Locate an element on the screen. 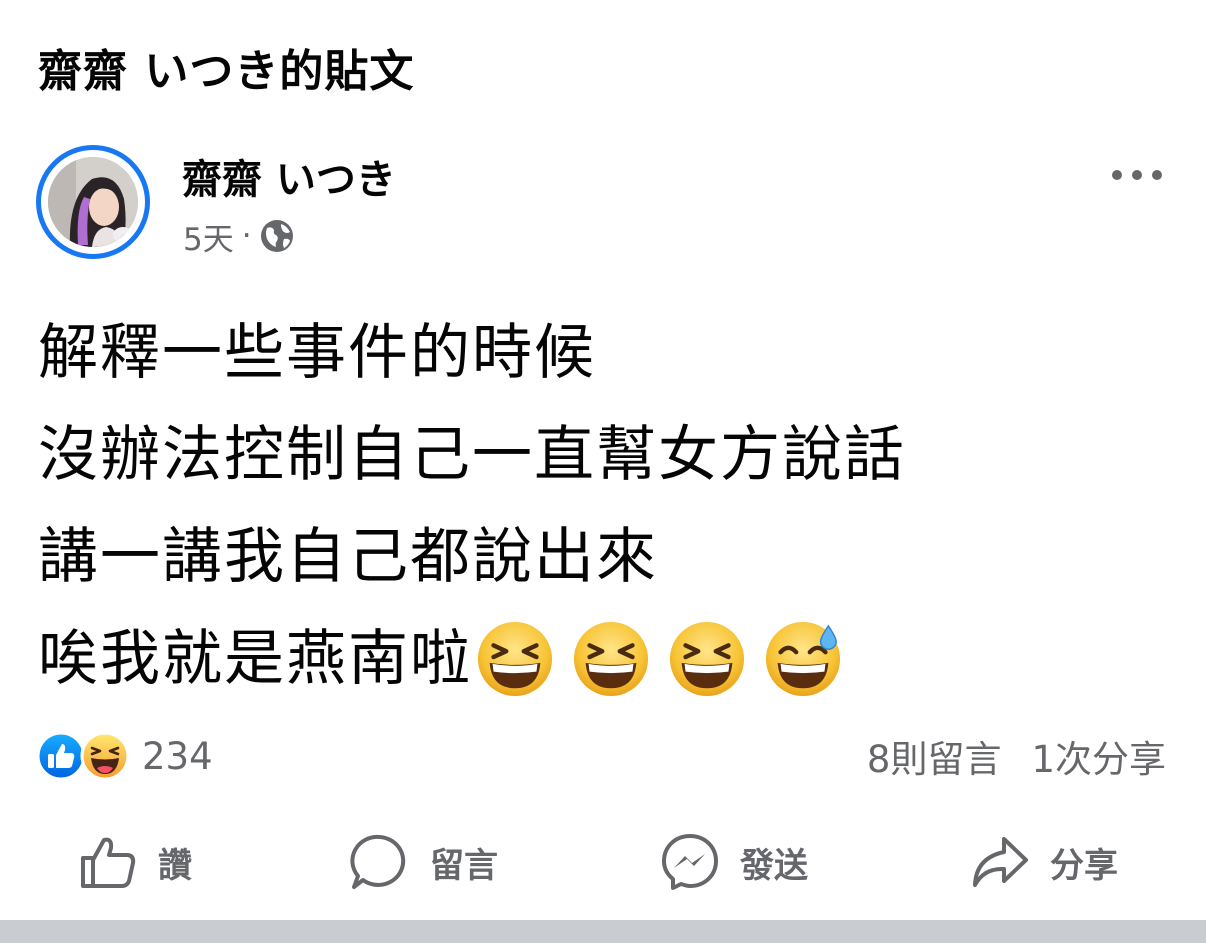  send-label: 發送 is located at coordinates (774, 865).